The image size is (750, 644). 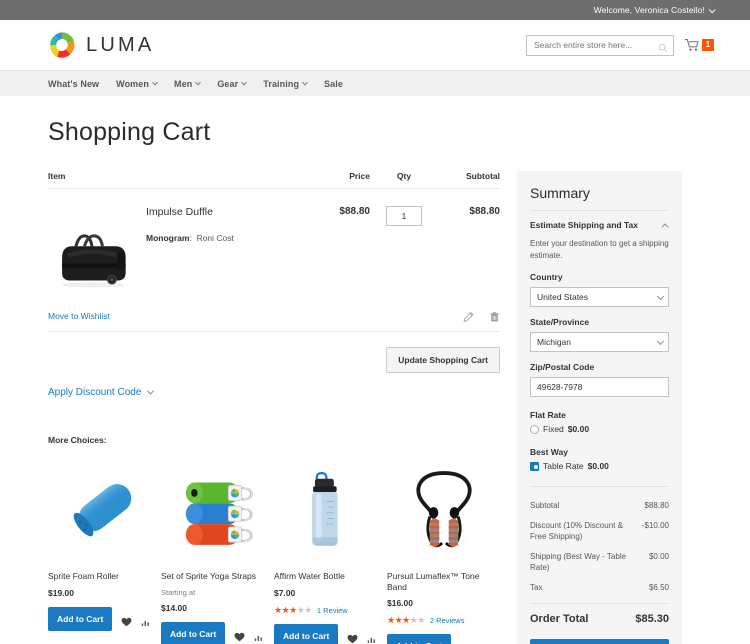 I want to click on qty-input, so click(x=404, y=216).